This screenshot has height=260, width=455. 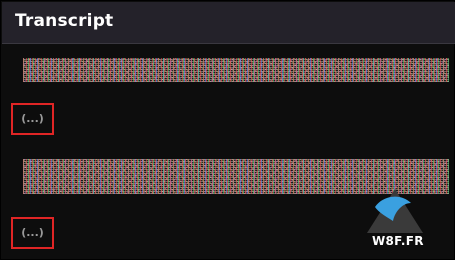 I want to click on redacted-transcript-line, so click(x=236, y=70).